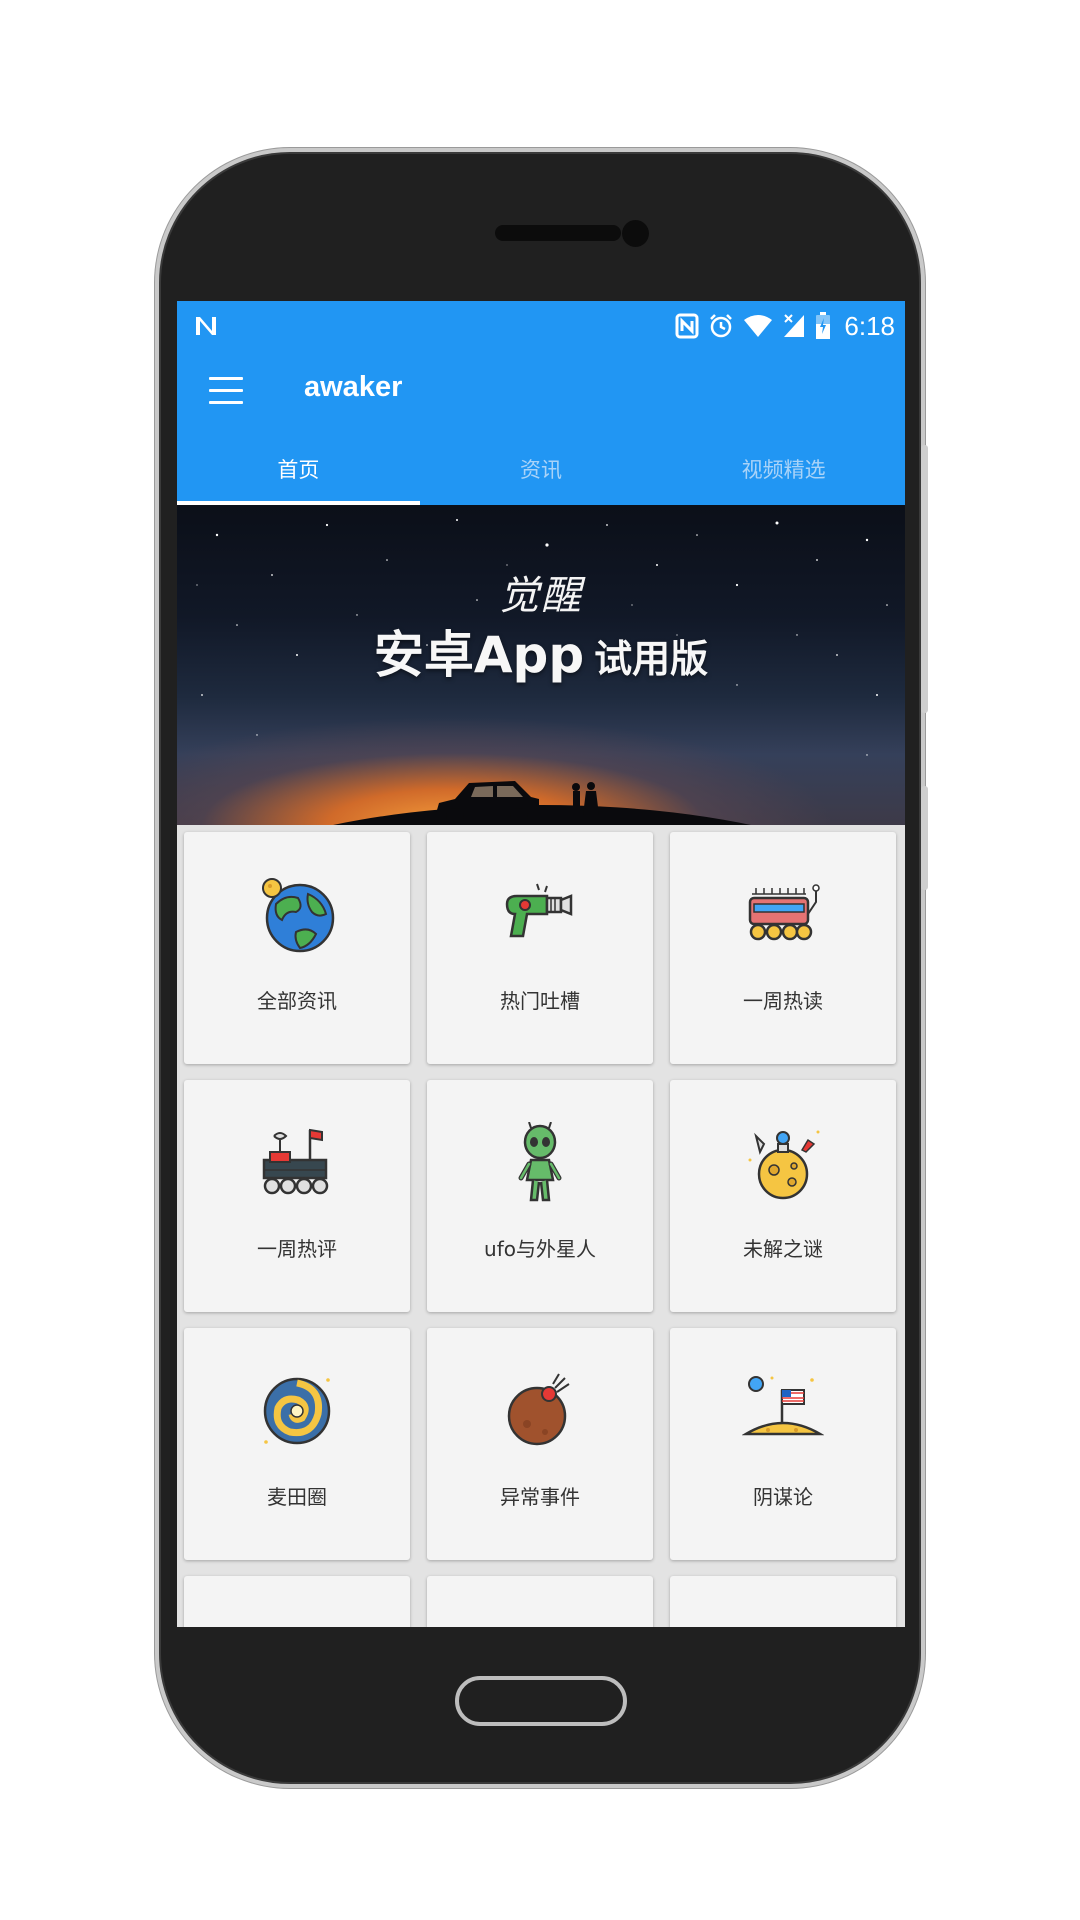  What do you see at coordinates (783, 1444) in the screenshot?
I see `category-card: 阴谋论` at bounding box center [783, 1444].